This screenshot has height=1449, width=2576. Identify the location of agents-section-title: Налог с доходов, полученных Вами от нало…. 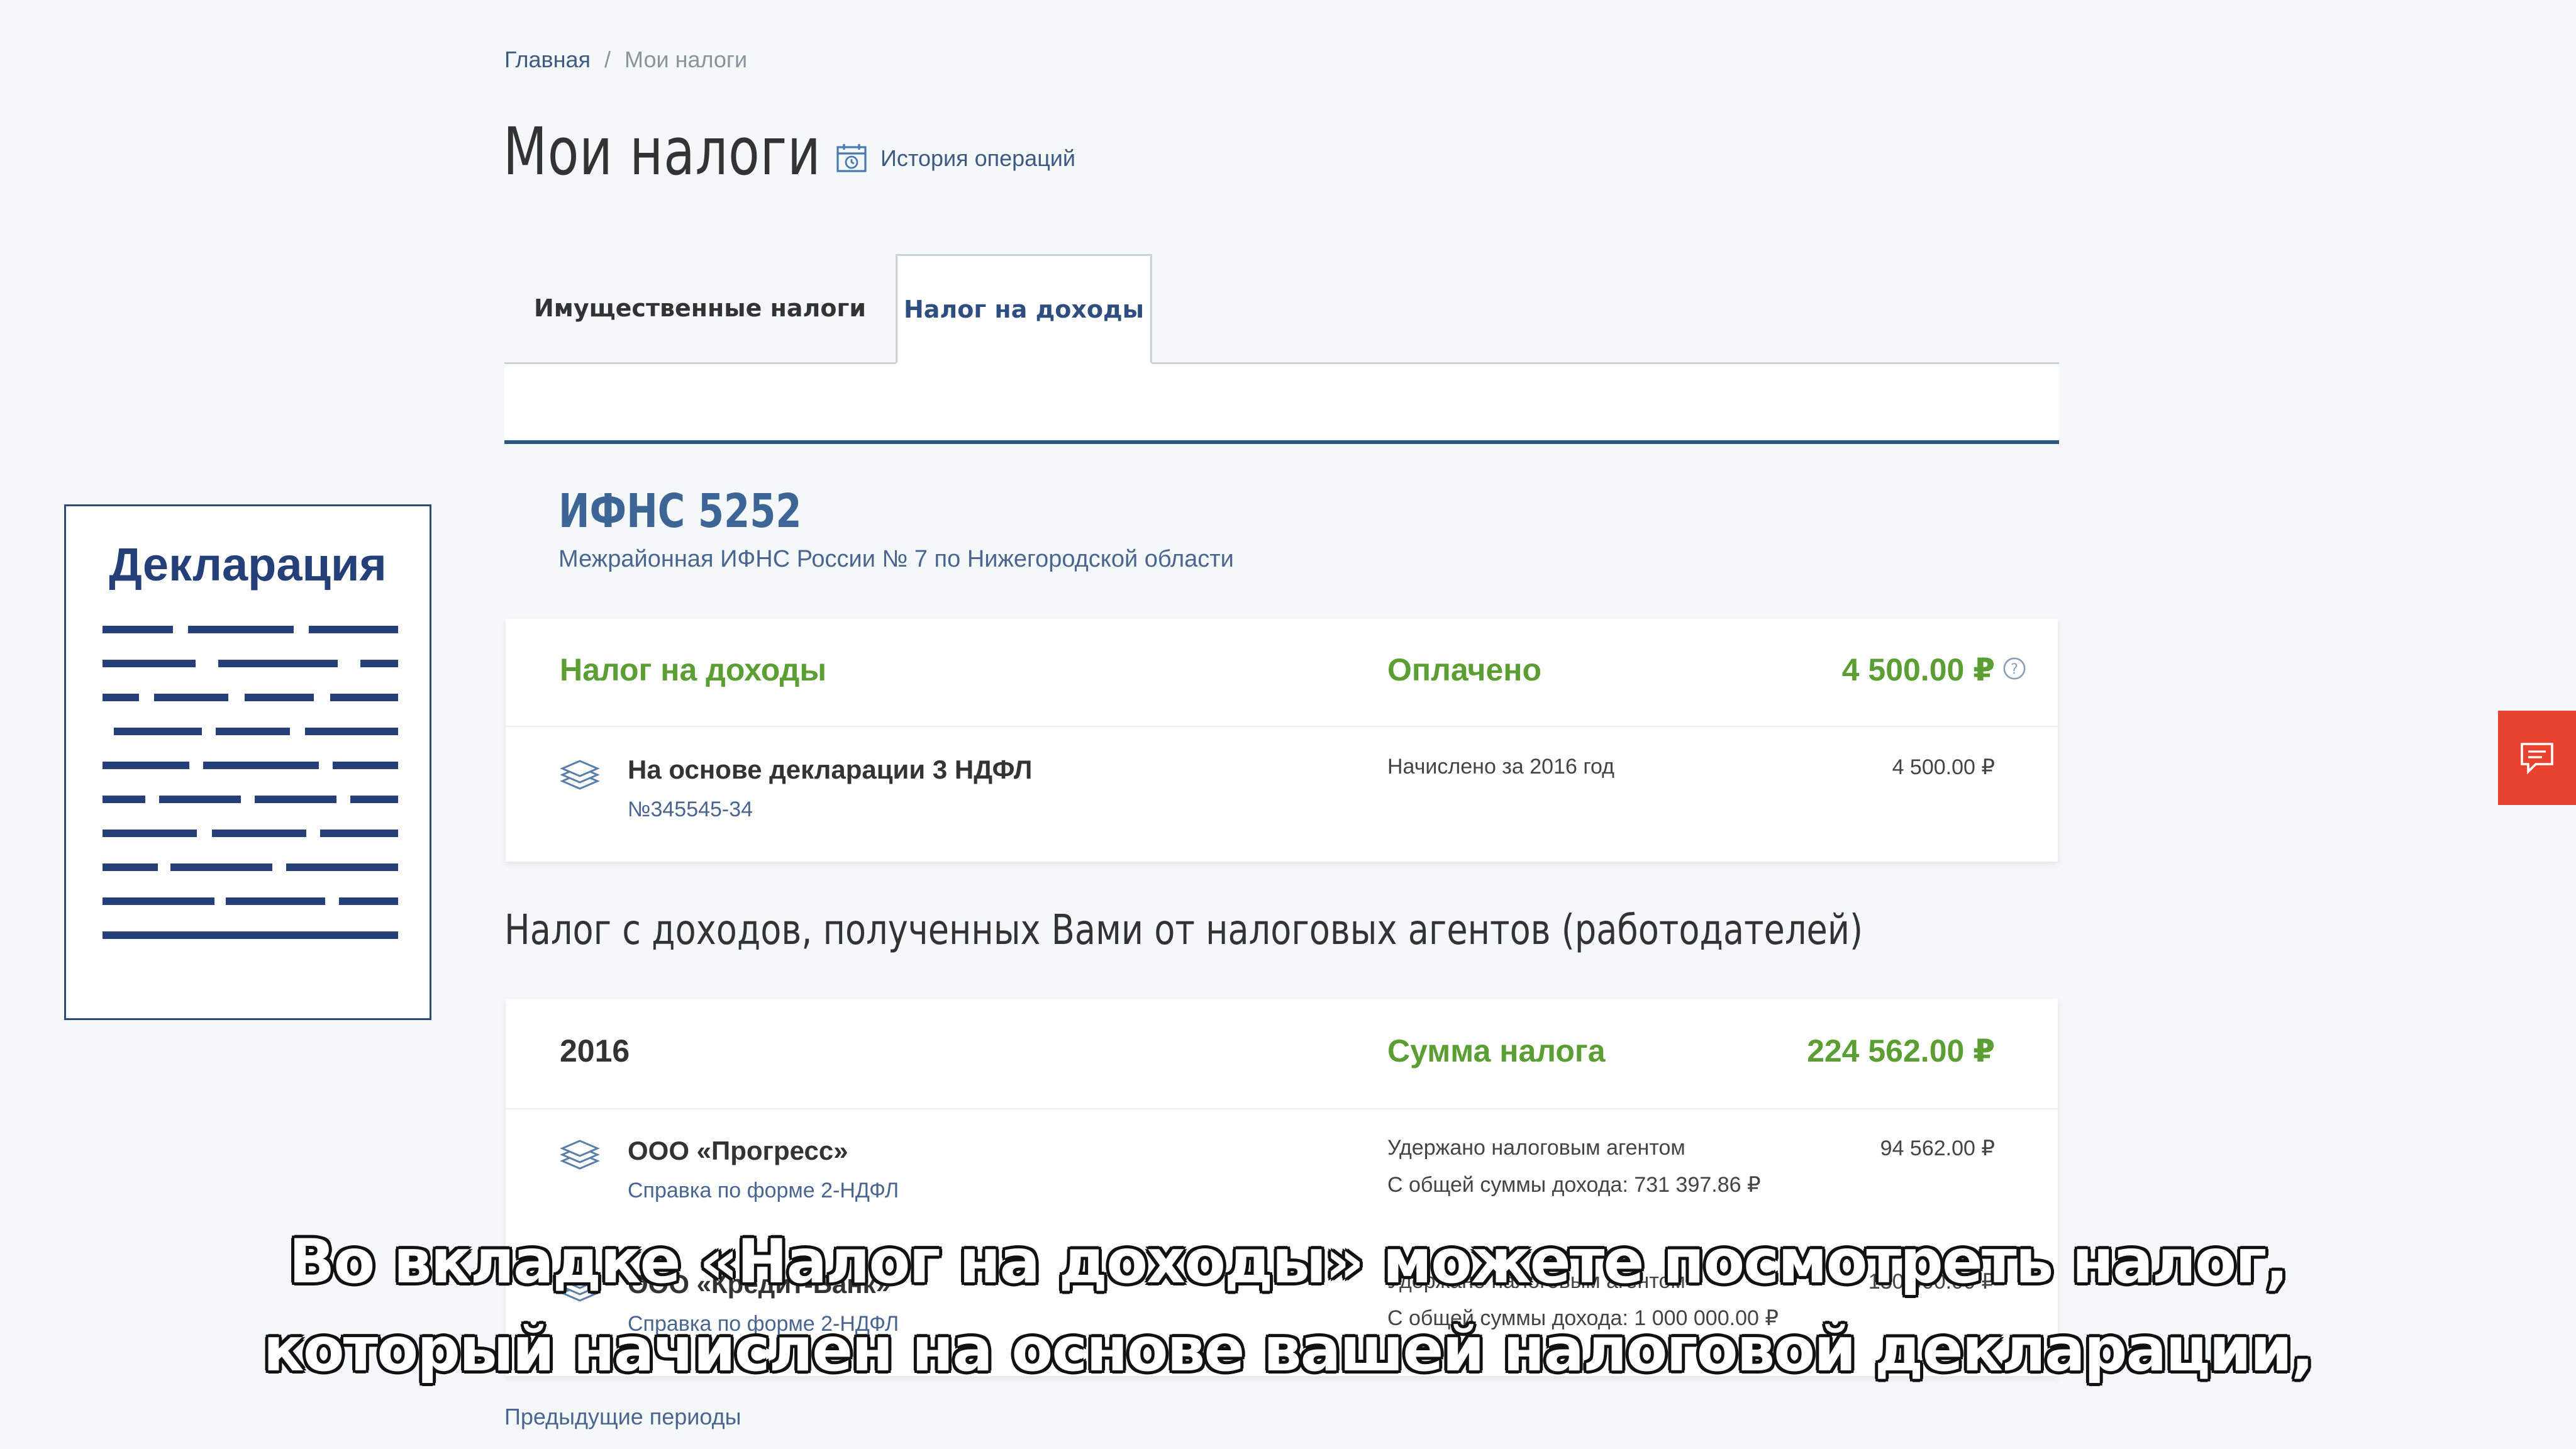
(1183, 930).